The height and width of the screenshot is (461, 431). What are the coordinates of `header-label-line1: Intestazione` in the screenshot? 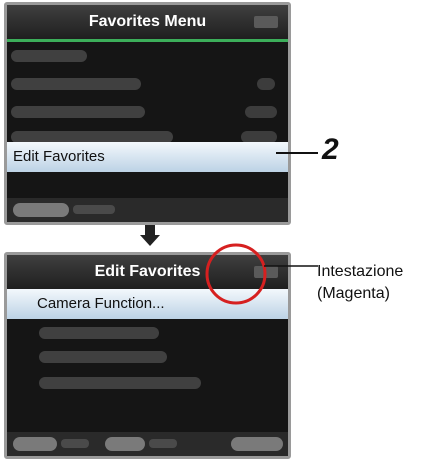 It's located at (360, 271).